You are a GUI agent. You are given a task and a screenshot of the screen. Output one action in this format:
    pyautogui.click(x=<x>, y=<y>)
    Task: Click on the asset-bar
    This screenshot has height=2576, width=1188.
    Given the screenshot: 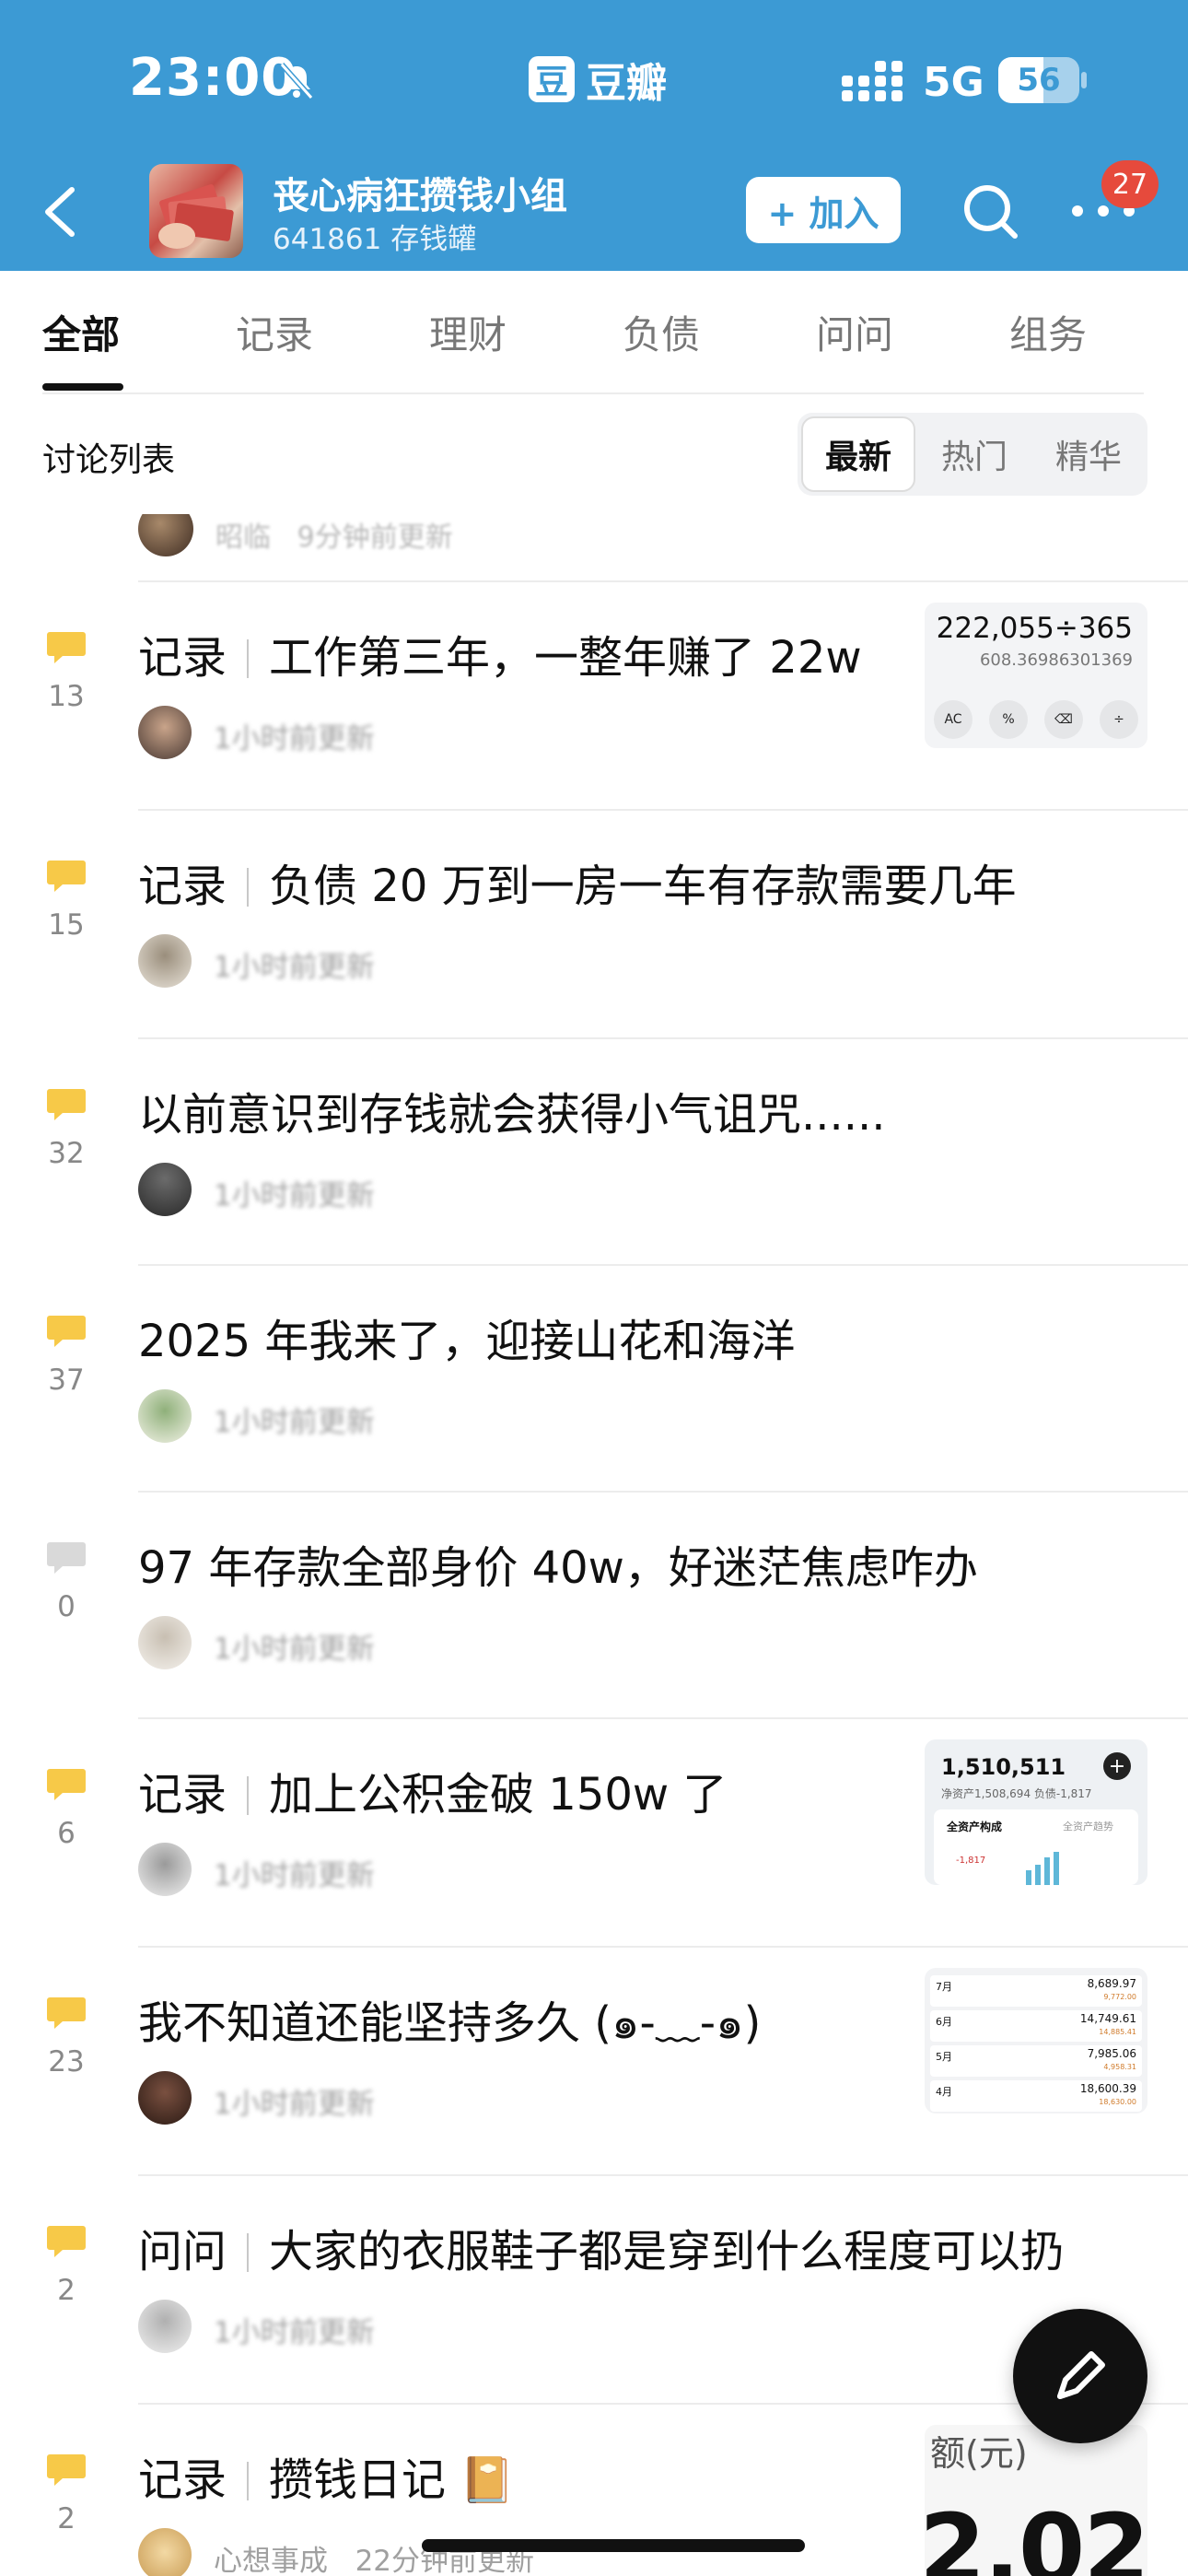 What is the action you would take?
    pyautogui.click(x=1028, y=1877)
    